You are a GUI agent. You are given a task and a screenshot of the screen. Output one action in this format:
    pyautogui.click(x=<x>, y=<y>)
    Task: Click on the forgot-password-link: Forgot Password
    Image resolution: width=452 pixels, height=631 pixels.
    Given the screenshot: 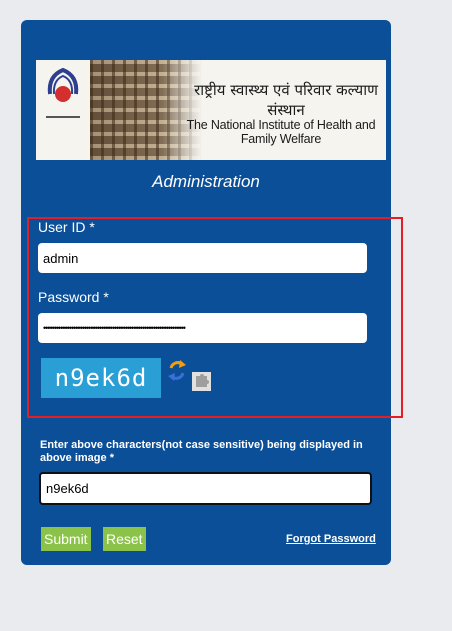 What is the action you would take?
    pyautogui.click(x=331, y=539)
    